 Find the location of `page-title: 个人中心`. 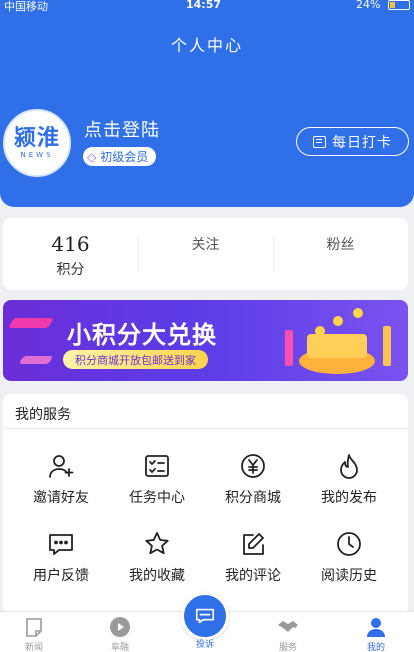

page-title: 个人中心 is located at coordinates (206, 45).